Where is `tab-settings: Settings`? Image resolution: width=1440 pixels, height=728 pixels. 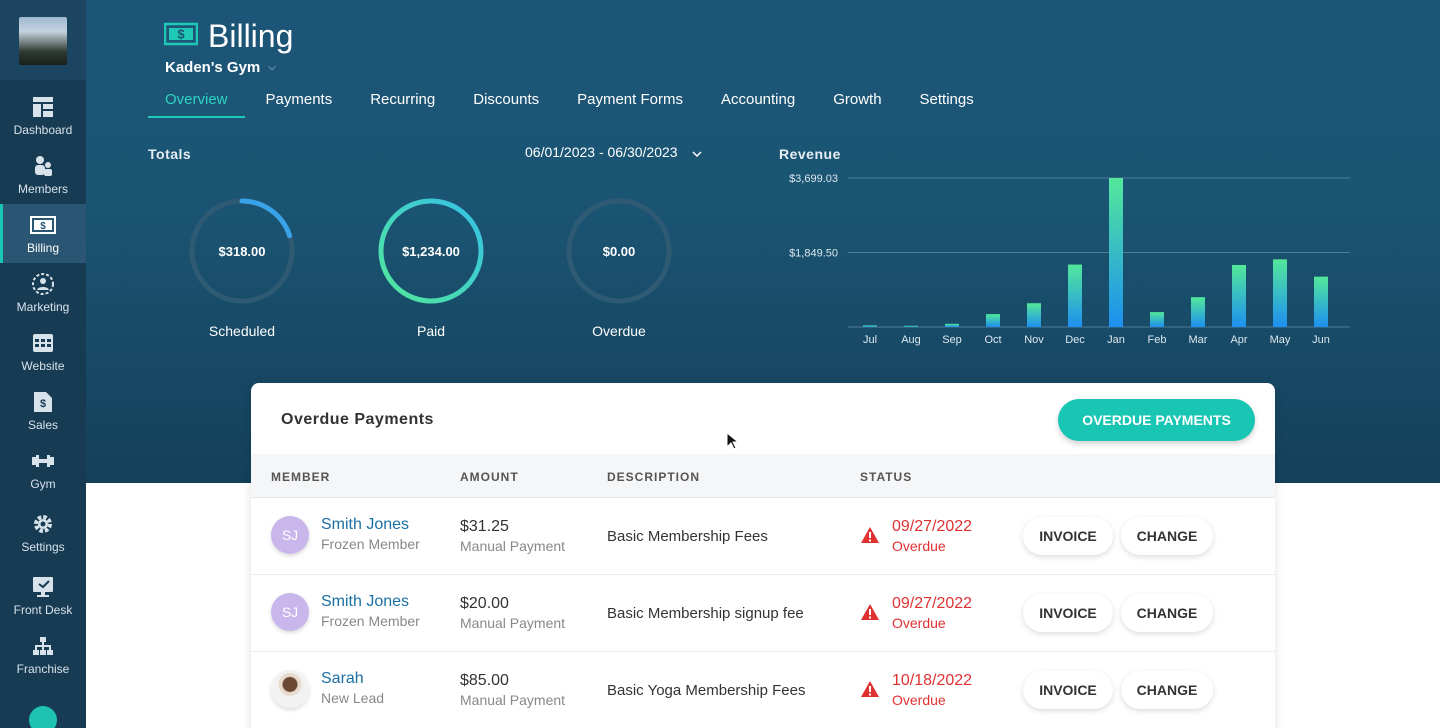 tab-settings: Settings is located at coordinates (947, 103).